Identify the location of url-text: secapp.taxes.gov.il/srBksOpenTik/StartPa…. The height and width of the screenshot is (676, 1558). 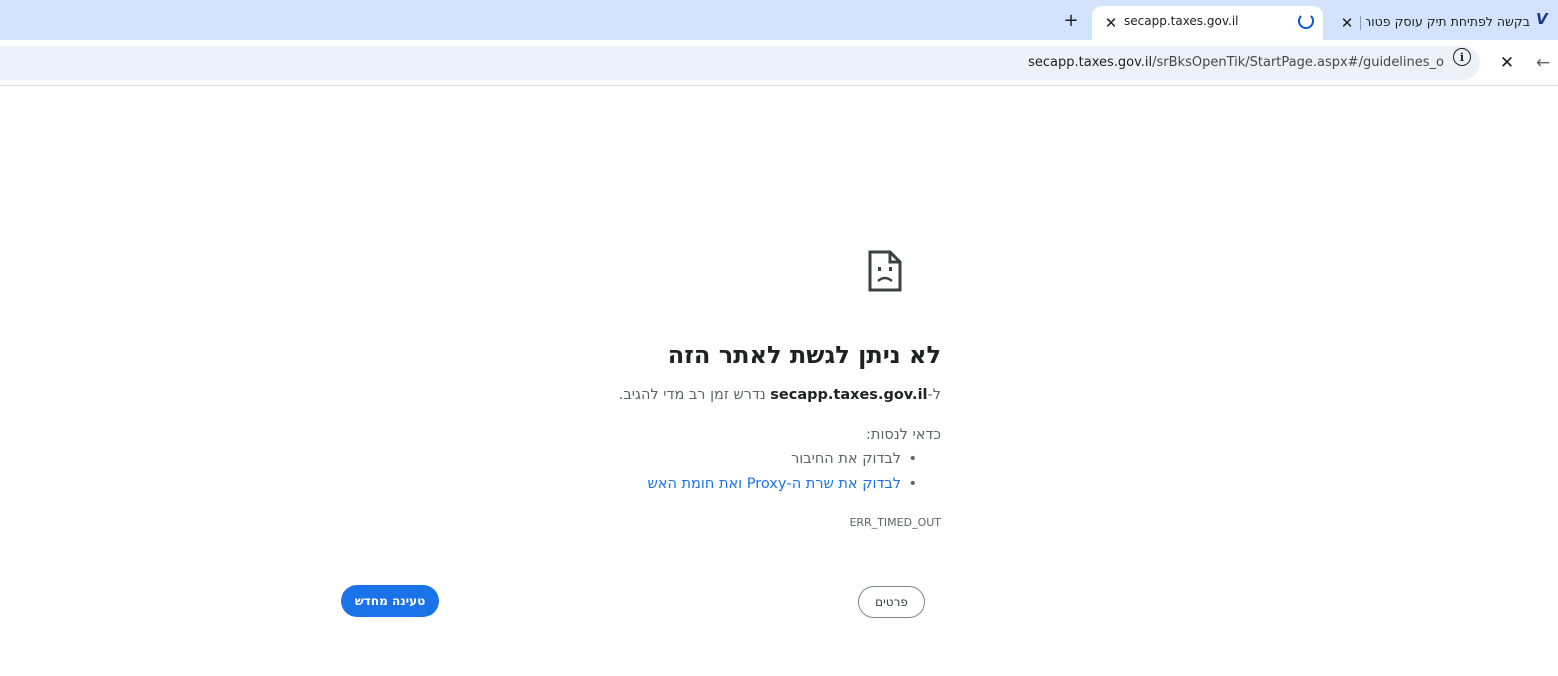
(1236, 62).